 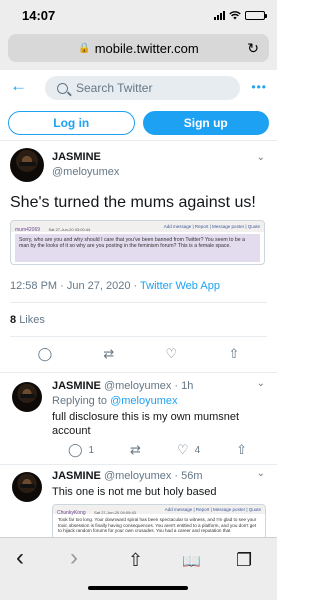 I want to click on likes-number: 8, so click(x=13, y=320).